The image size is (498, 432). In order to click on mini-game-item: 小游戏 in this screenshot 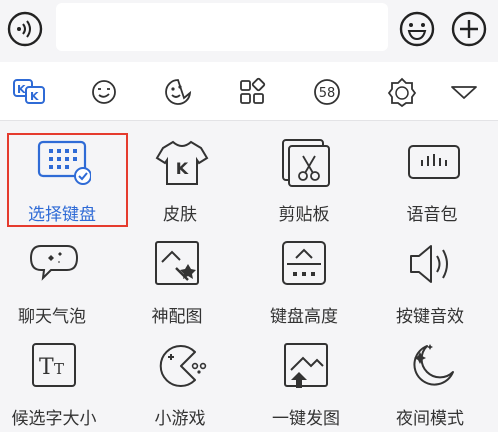, I will do `click(180, 380)`.